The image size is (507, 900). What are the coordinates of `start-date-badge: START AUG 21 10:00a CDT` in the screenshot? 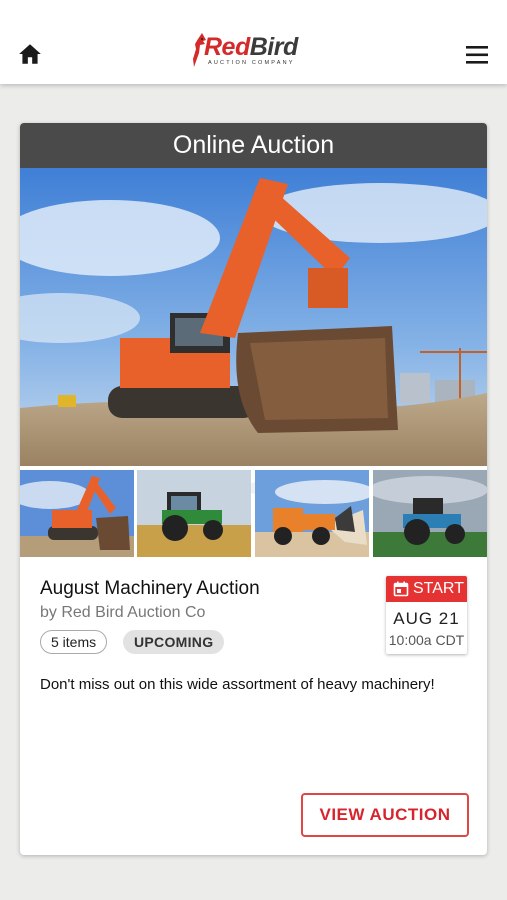 It's located at (426, 615).